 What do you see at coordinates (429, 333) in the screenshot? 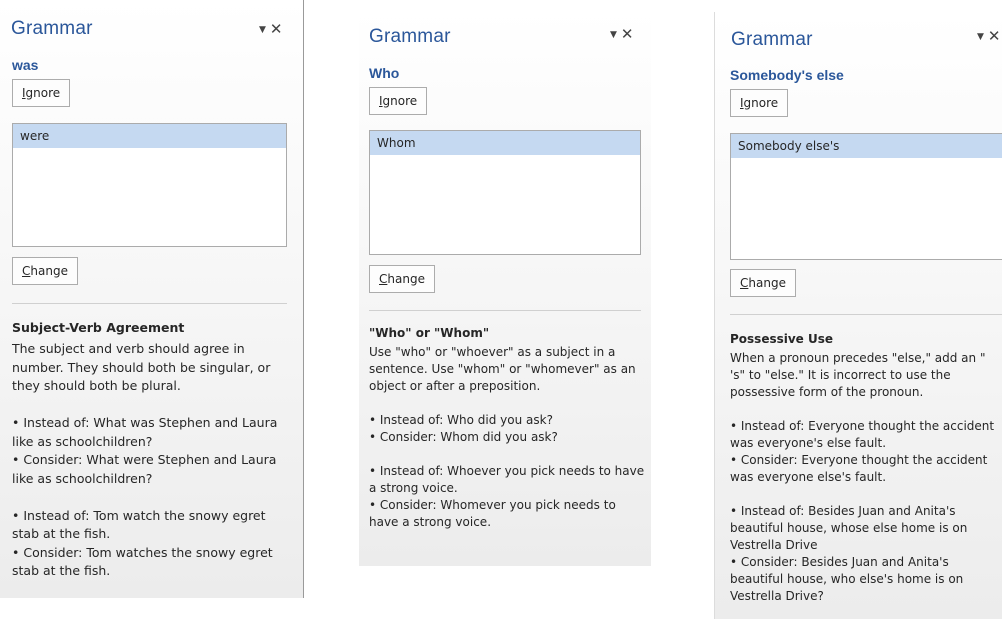
I see `rule-title: "Who" or "Whom"` at bounding box center [429, 333].